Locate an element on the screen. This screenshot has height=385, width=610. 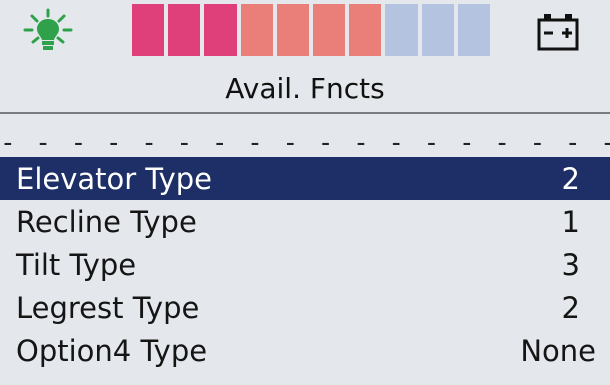
menu-item-label: Tilt Type is located at coordinates (76, 264).